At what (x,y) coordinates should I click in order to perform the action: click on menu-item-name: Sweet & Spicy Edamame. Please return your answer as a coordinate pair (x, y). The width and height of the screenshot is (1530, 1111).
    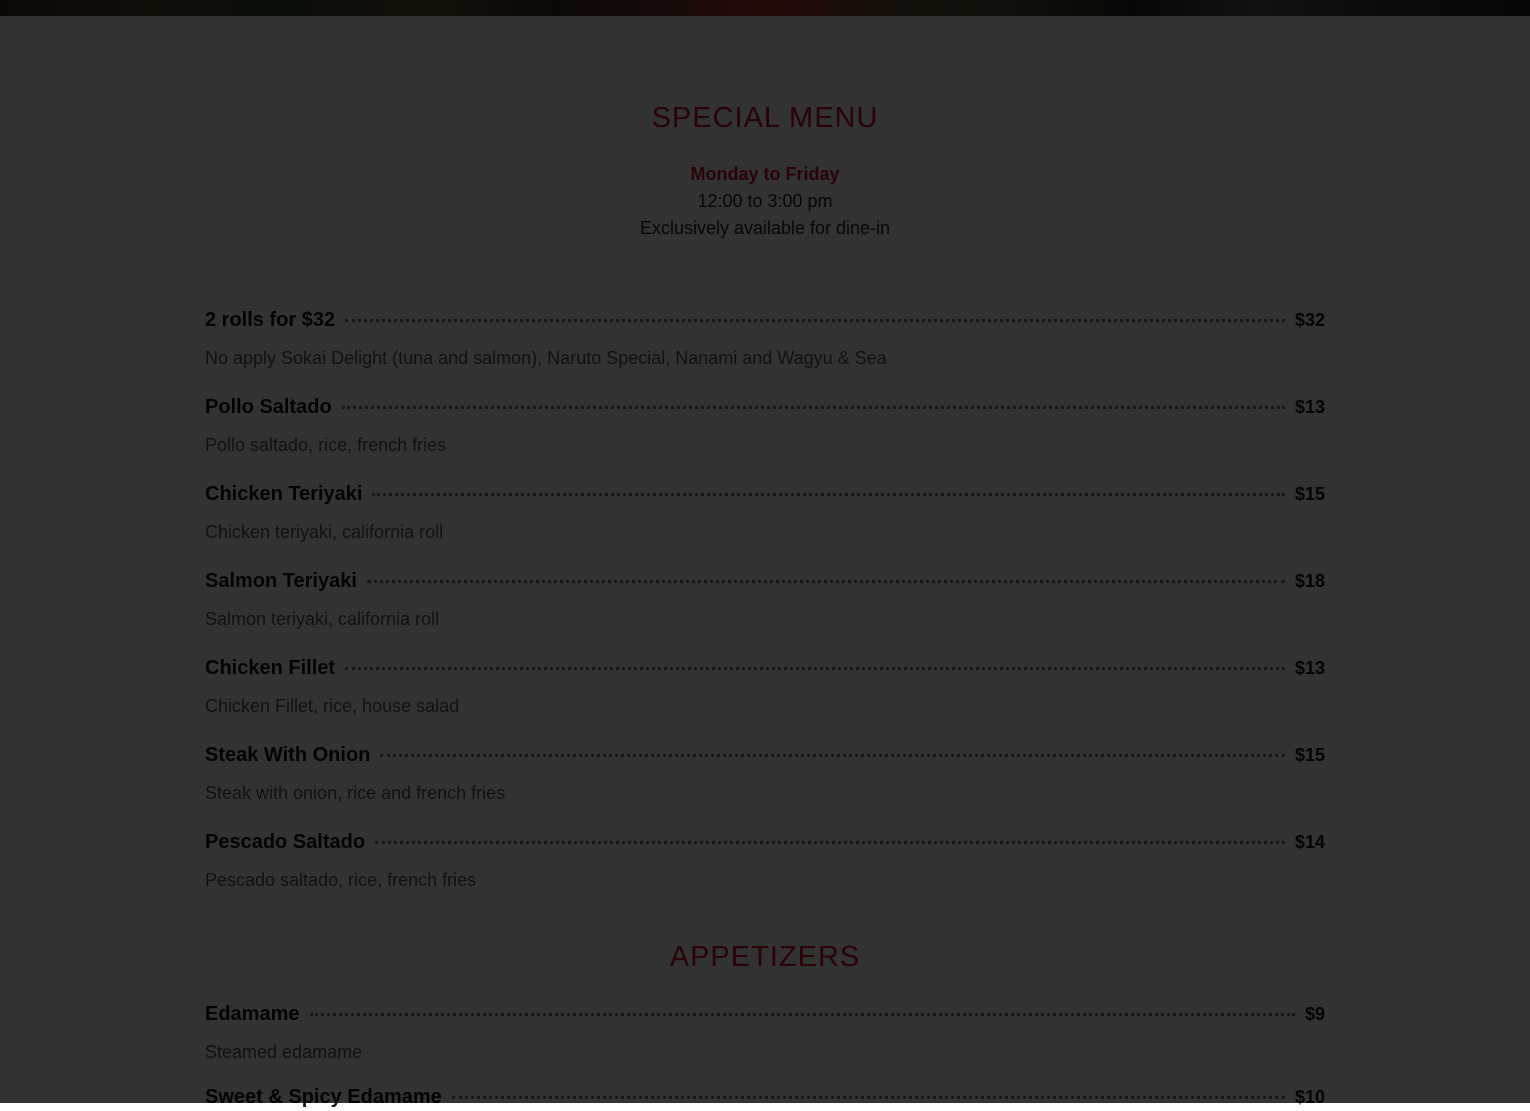
    Looking at the image, I should click on (323, 1096).